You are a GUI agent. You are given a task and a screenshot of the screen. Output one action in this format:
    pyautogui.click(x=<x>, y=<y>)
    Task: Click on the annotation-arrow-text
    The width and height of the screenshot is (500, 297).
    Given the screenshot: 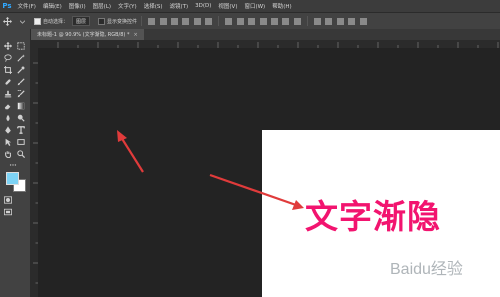 What is the action you would take?
    pyautogui.click(x=256, y=191)
    